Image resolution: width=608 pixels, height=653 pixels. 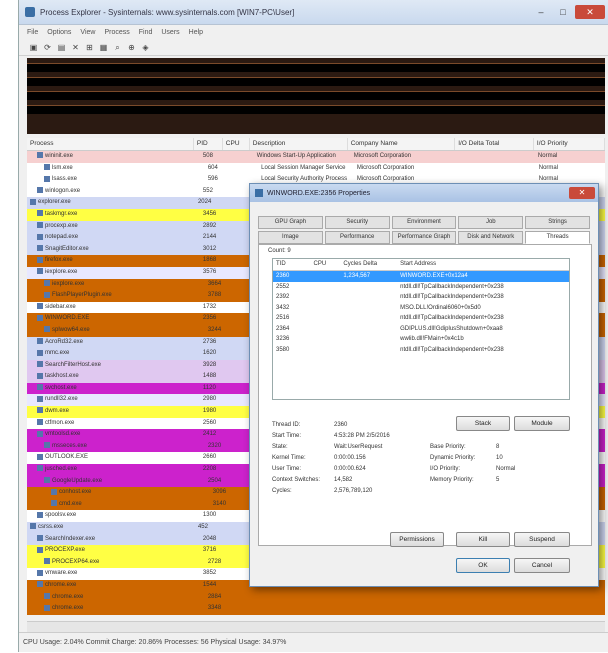 I want to click on column-header-cpu: CPU, so click(x=236, y=144).